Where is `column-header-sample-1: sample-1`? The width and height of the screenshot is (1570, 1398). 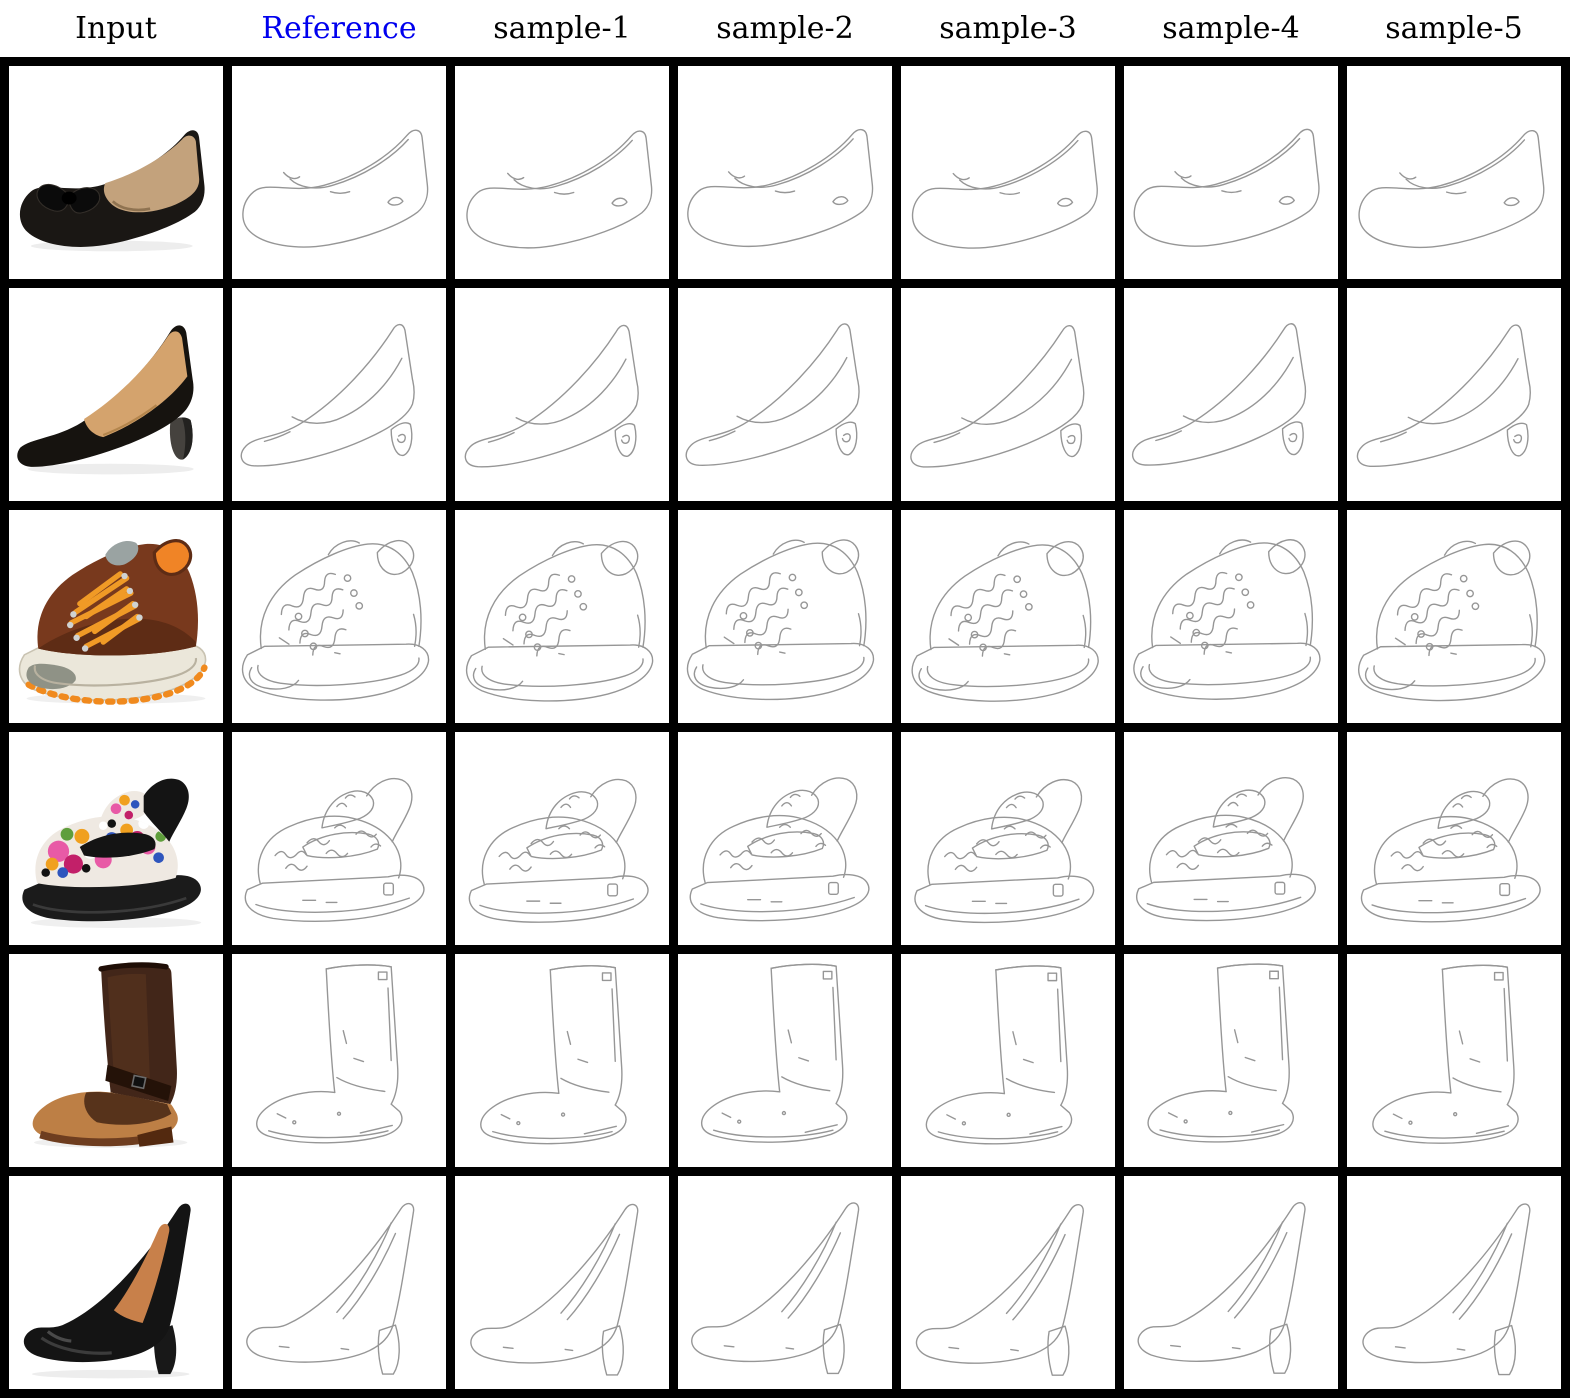
column-header-sample-1: sample-1 is located at coordinates (562, 28).